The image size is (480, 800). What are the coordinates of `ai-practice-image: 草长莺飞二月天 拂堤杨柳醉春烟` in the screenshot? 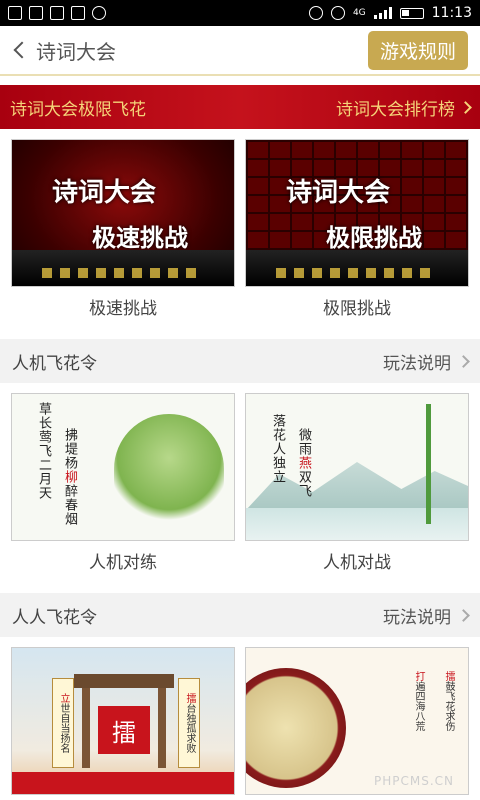 It's located at (123, 467).